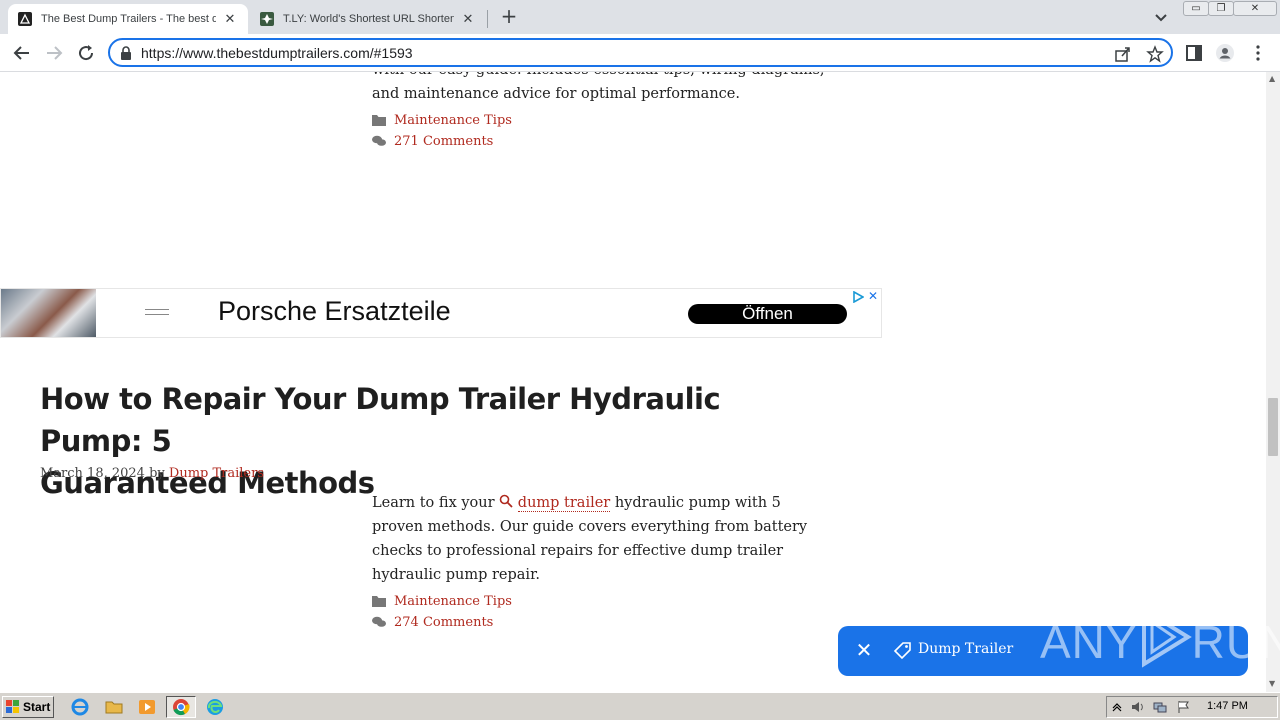  I want to click on prev-post-category: Maintenance Tips, so click(442, 120).